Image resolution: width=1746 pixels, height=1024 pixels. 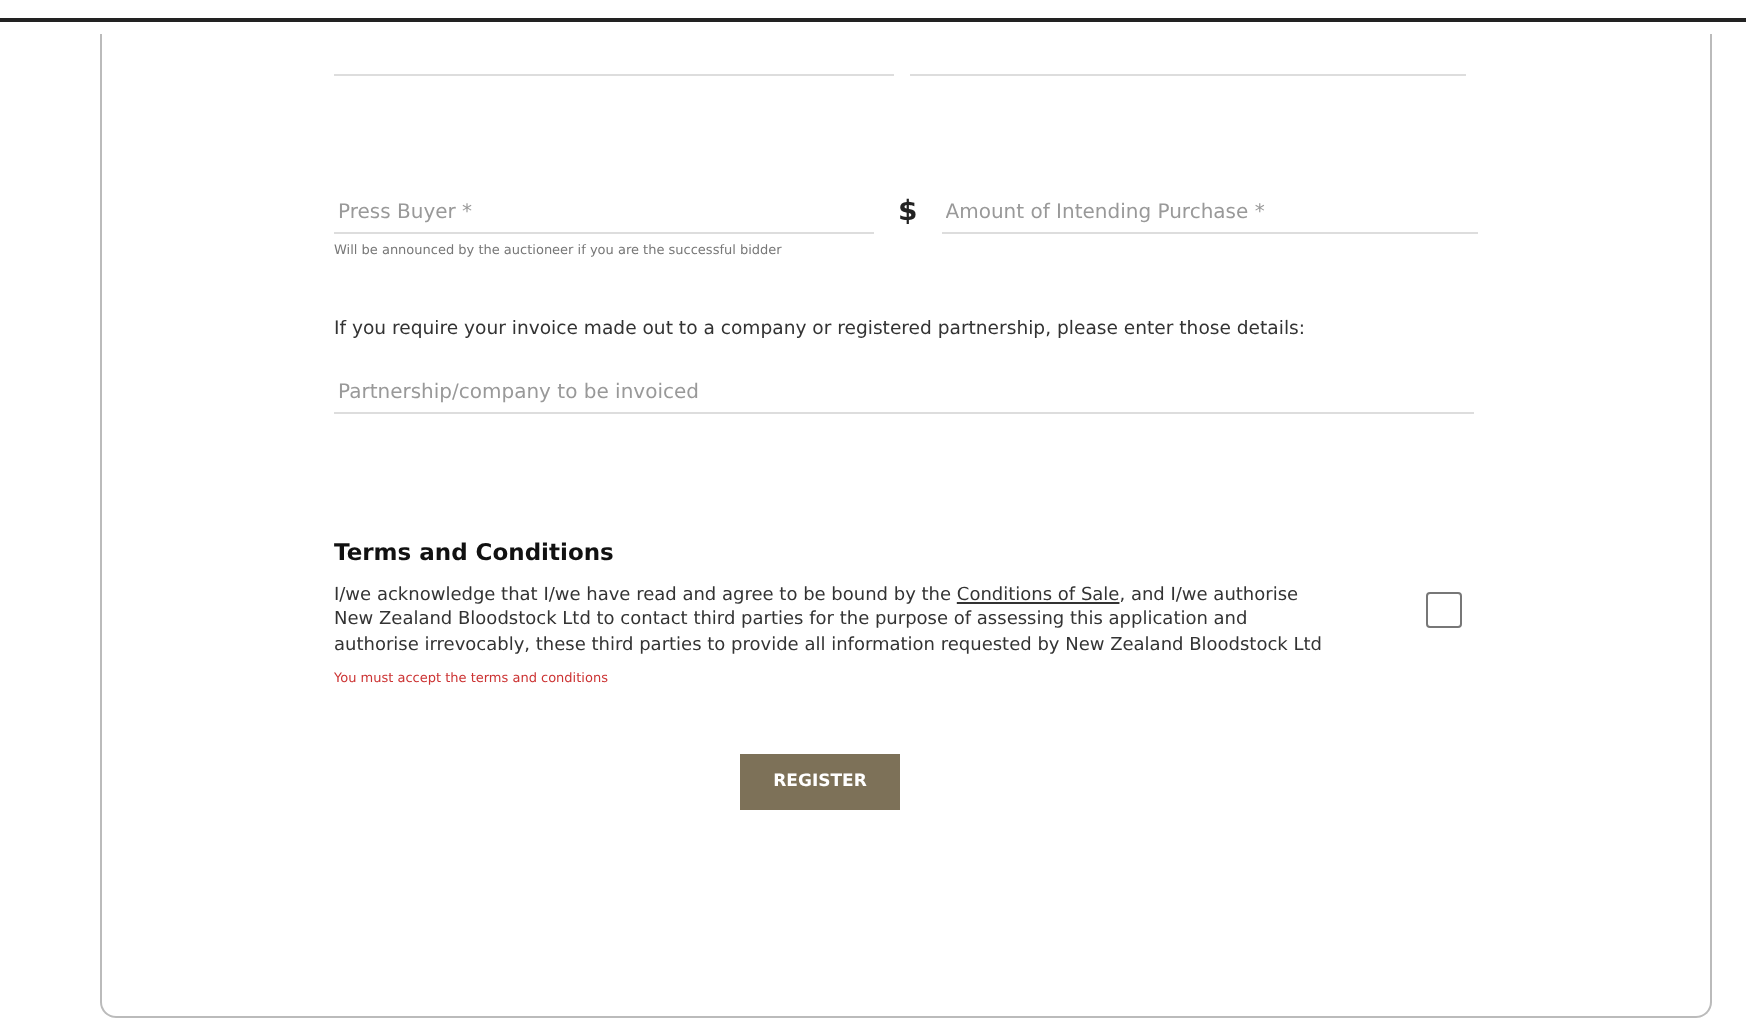 What do you see at coordinates (820, 781) in the screenshot?
I see `register-button: REGISTER` at bounding box center [820, 781].